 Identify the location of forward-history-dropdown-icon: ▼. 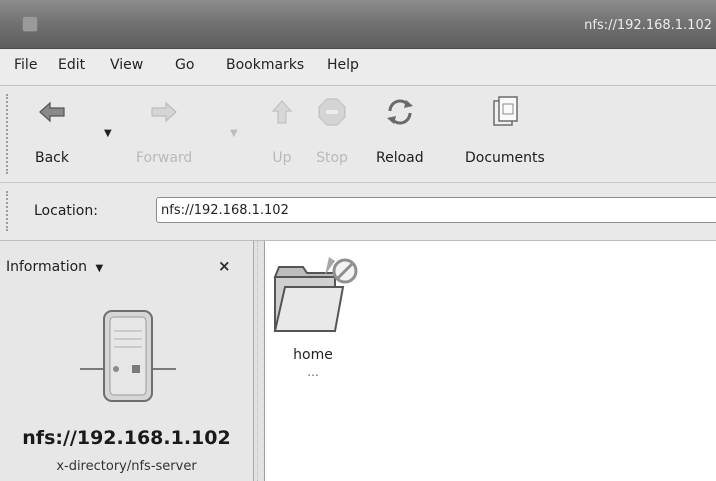
(234, 133).